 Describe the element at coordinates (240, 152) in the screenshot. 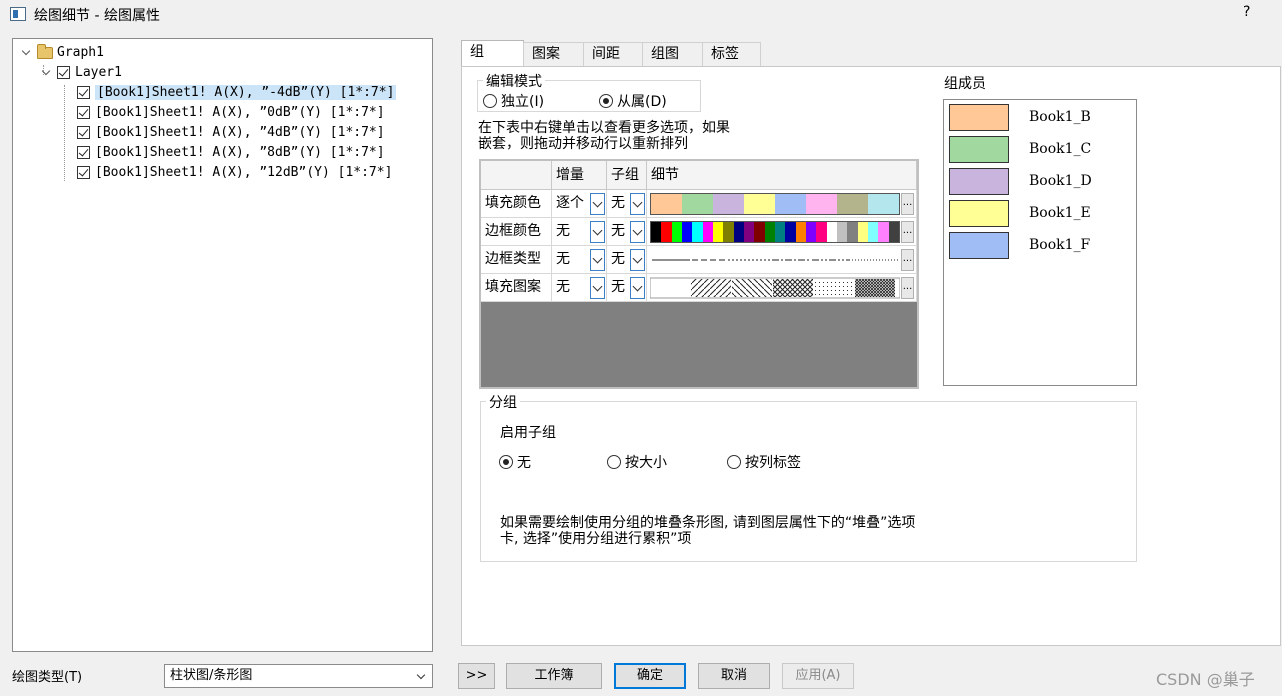

I see `tree-node-label: [Book1]Sheet1! A(X), ”8dB”(Y) [1*:7*]` at that location.